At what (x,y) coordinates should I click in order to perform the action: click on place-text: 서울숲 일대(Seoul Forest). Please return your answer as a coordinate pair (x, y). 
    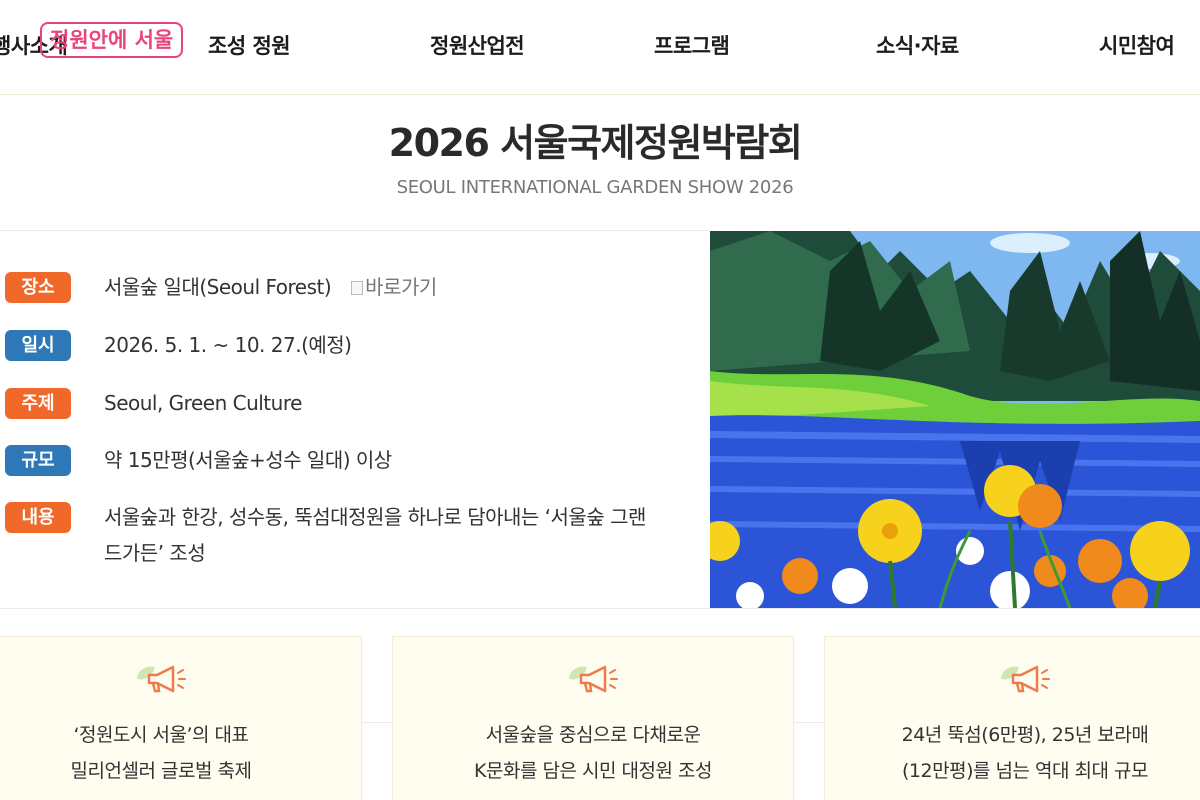
    Looking at the image, I should click on (218, 287).